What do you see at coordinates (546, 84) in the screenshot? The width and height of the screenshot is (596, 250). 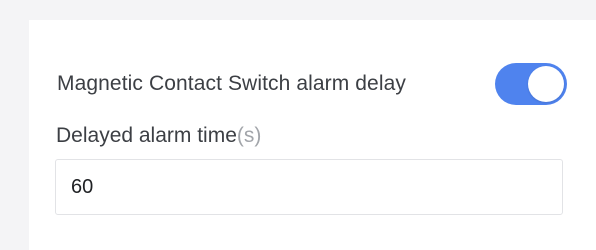 I see `toggle-knob` at bounding box center [546, 84].